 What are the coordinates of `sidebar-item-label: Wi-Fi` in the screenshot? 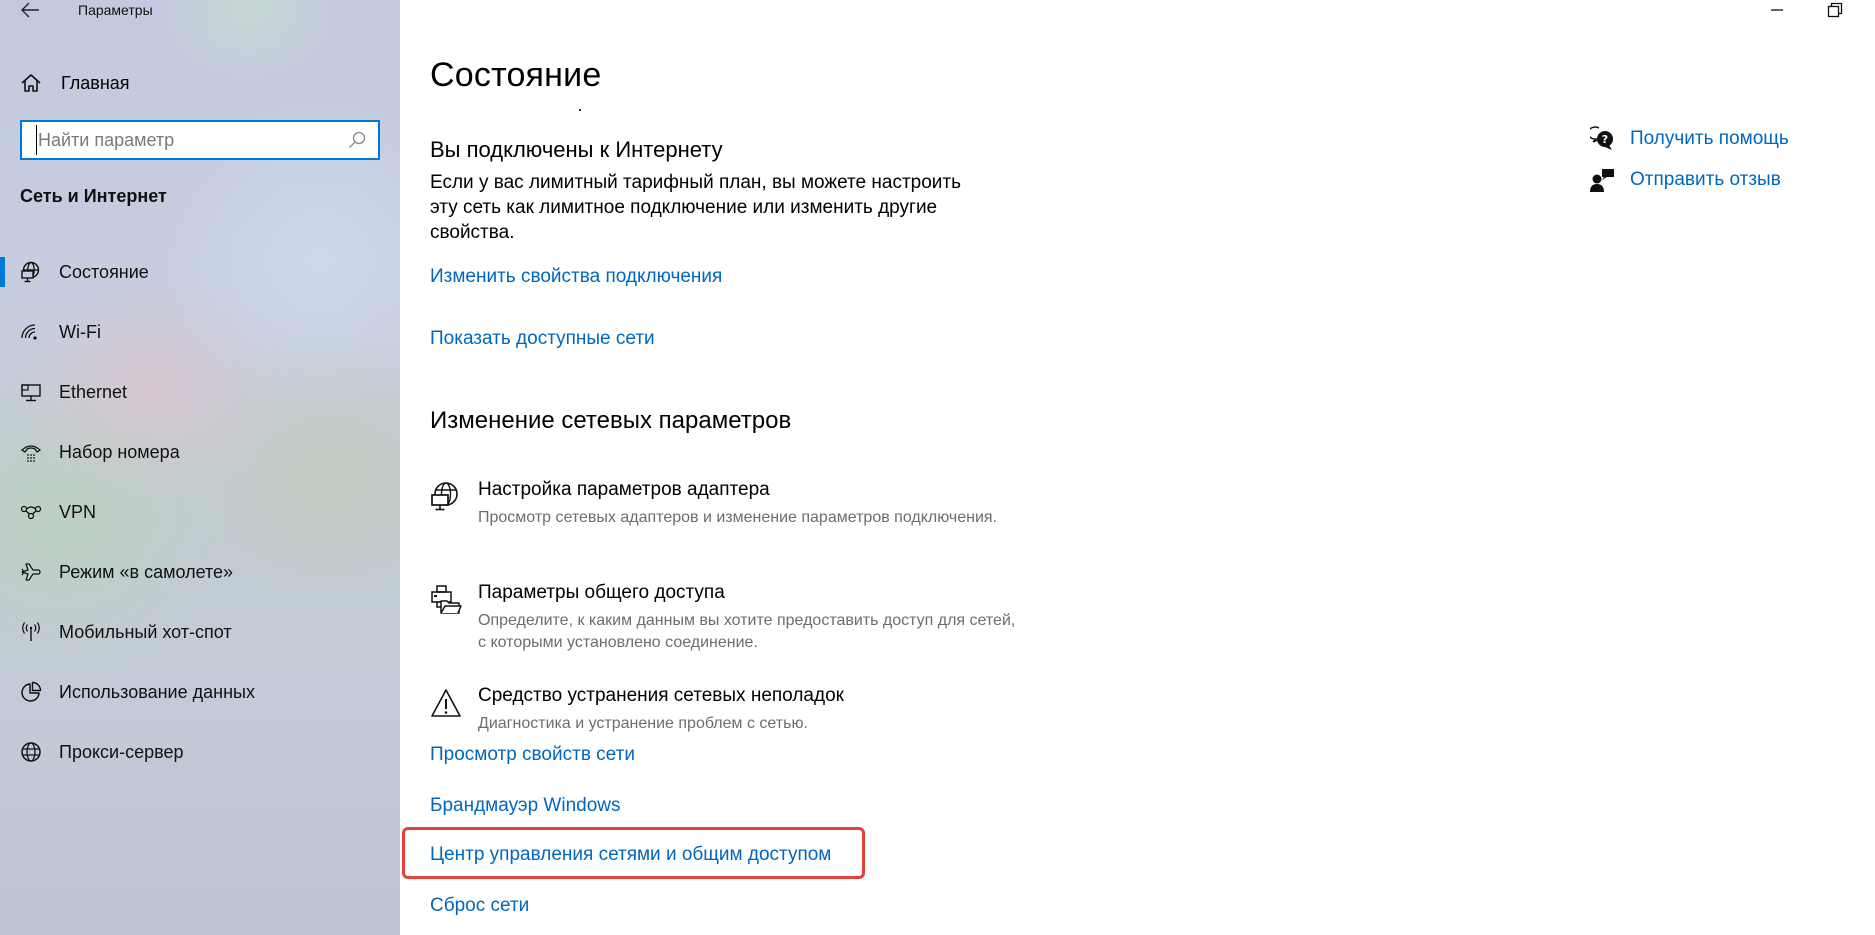 It's located at (80, 331).